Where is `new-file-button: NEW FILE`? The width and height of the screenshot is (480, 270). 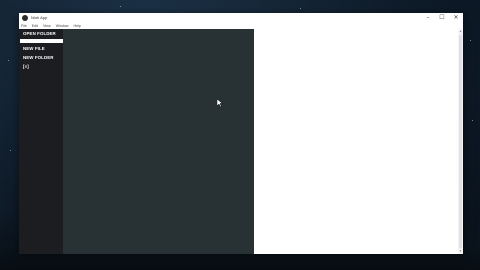
new-file-button: NEW FILE is located at coordinates (34, 48).